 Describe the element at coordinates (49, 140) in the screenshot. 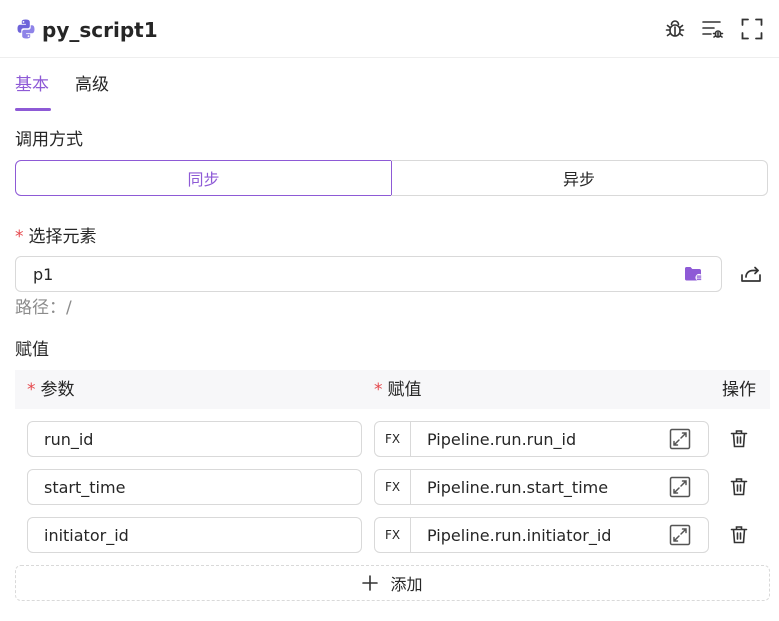

I see `invoke-mode-label: 调用方式` at that location.